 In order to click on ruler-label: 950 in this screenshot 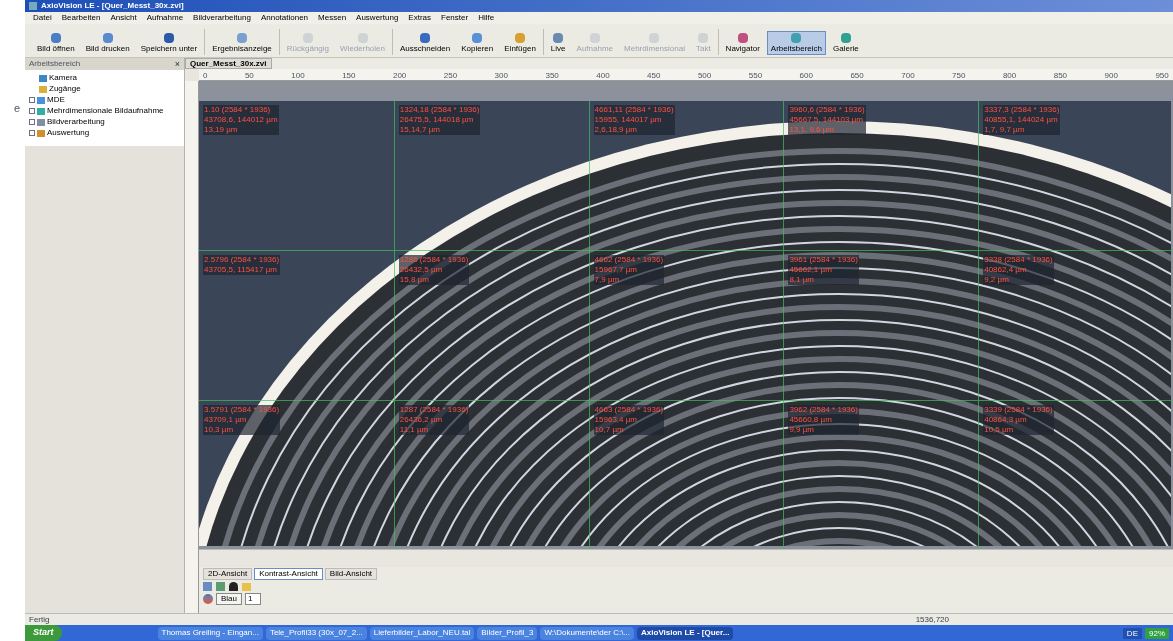, I will do `click(1162, 76)`.